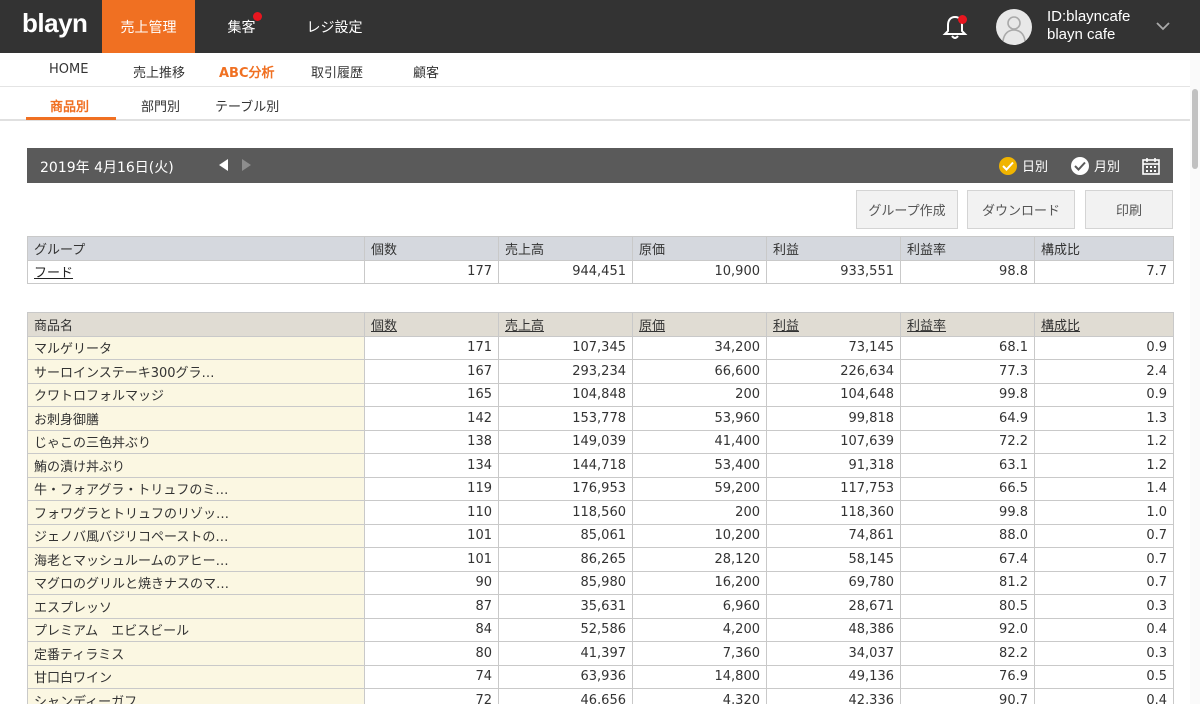 The image size is (1200, 704). What do you see at coordinates (1104, 535) in the screenshot?
I see `value-cell: 0.7` at bounding box center [1104, 535].